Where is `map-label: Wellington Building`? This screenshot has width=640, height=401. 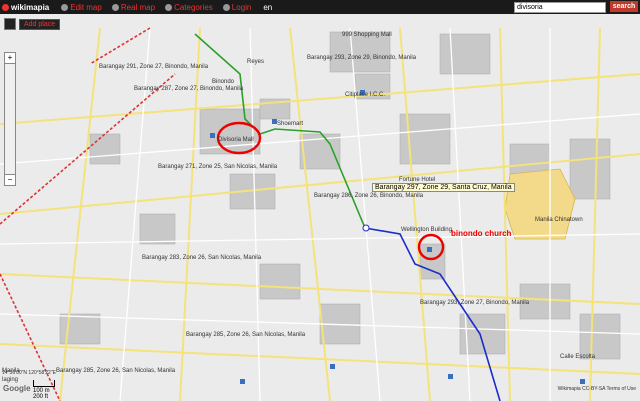
map-label: Wellington Building is located at coordinates (426, 230).